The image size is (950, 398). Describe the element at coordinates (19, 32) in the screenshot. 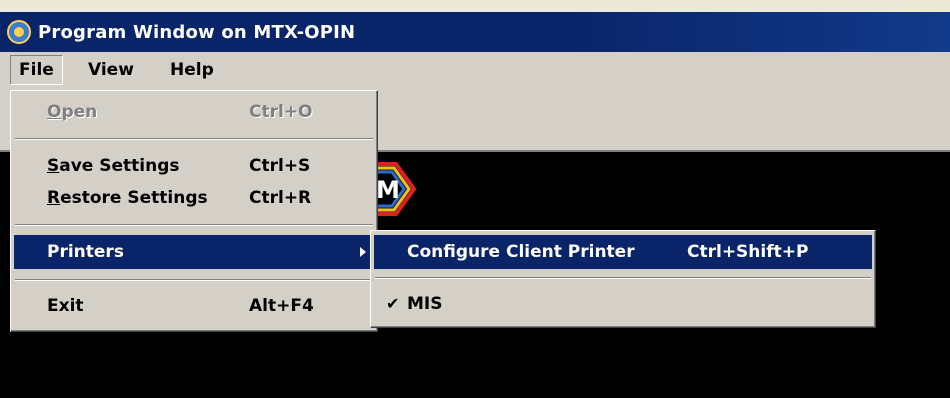

I see `app-icon` at that location.